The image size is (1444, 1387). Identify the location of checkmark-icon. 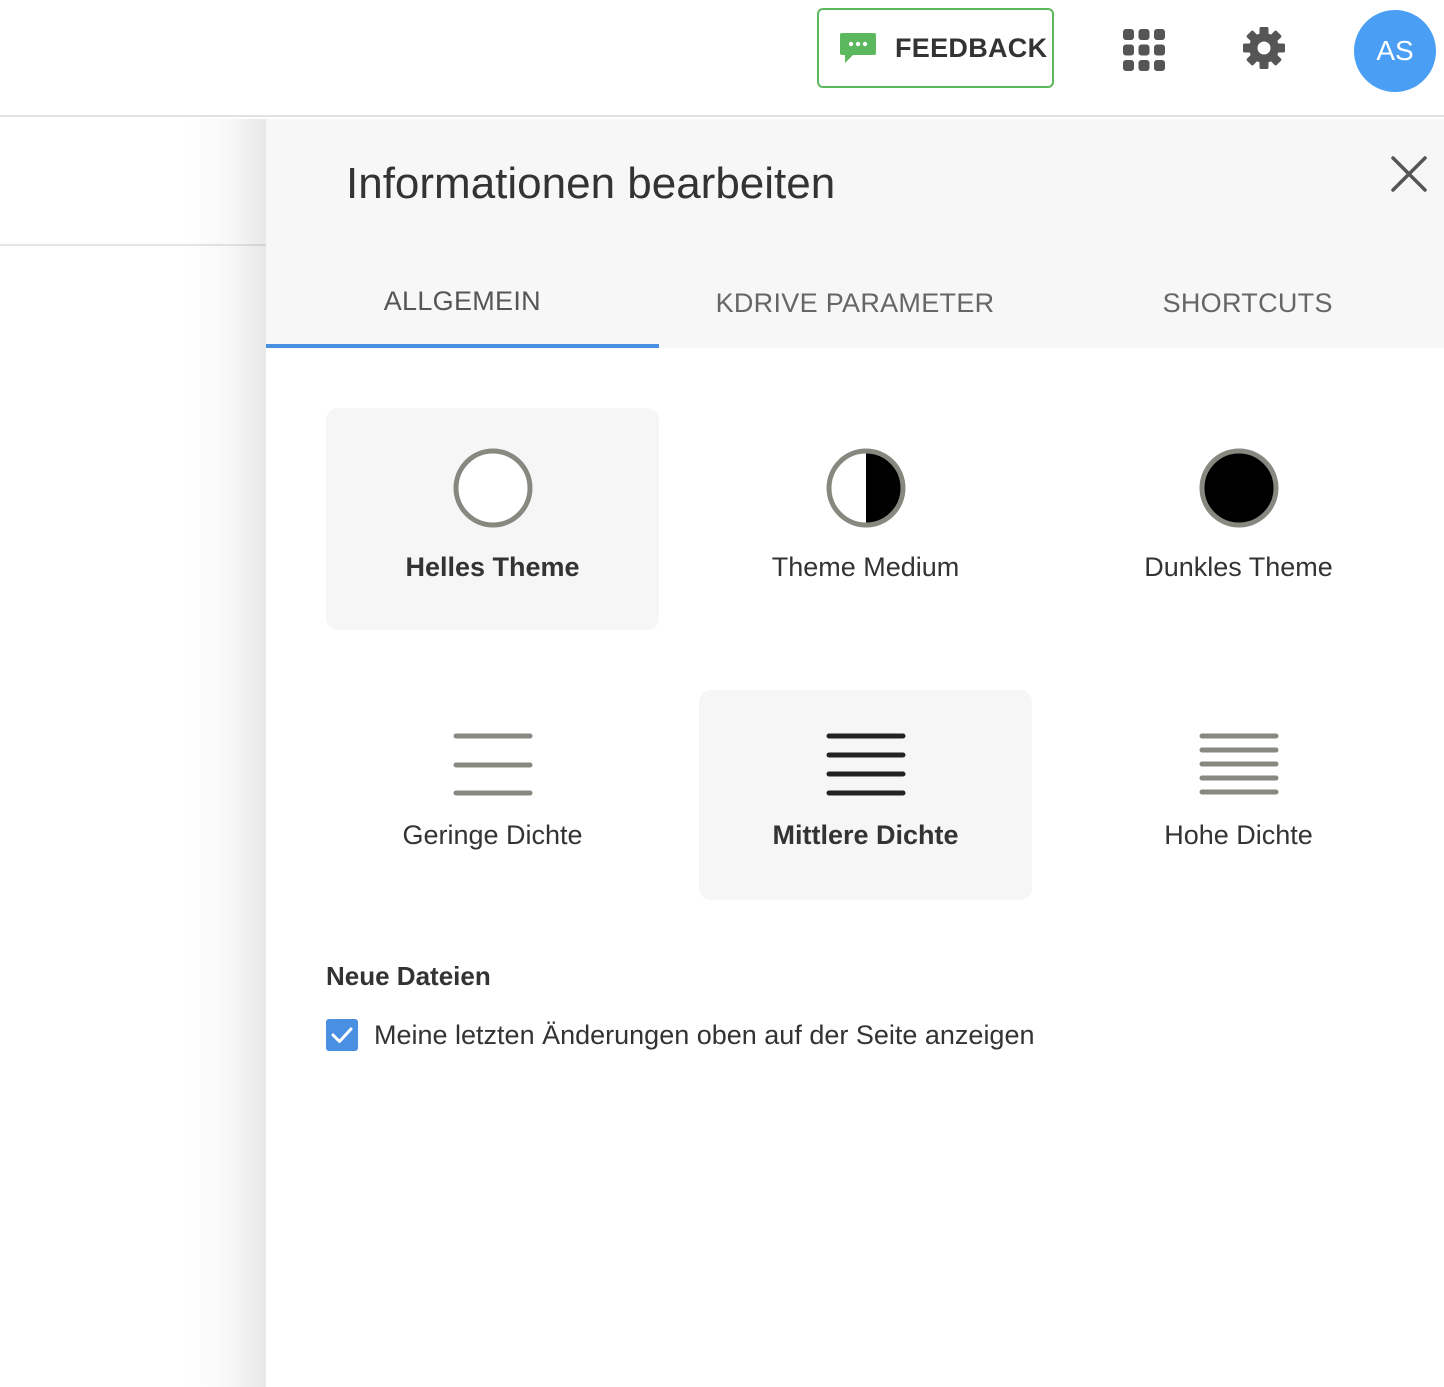
(342, 1035).